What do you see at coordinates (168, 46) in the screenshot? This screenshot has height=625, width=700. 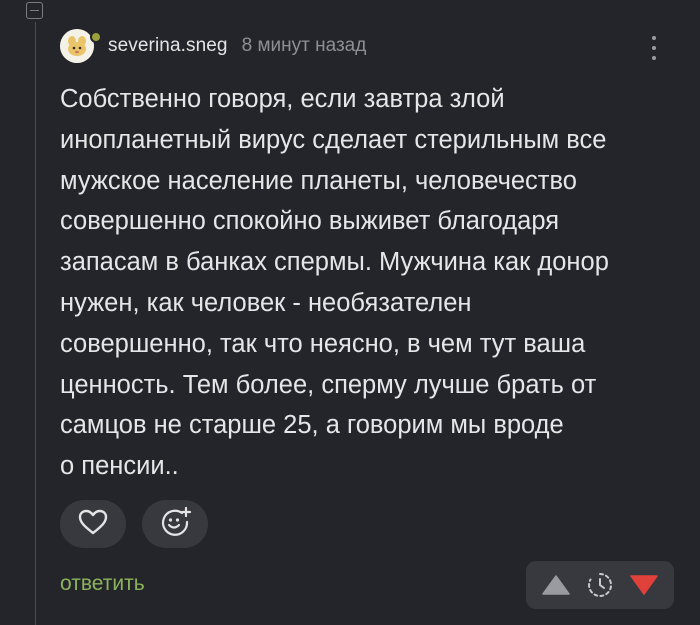 I see `author-username: severina.sneg` at bounding box center [168, 46].